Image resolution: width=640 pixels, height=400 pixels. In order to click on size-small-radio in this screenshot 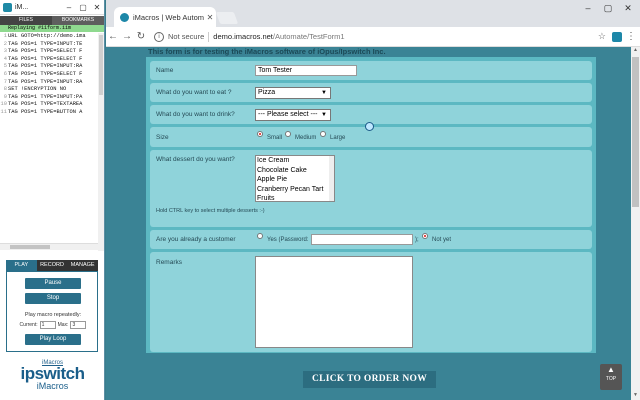, I will do `click(260, 134)`.